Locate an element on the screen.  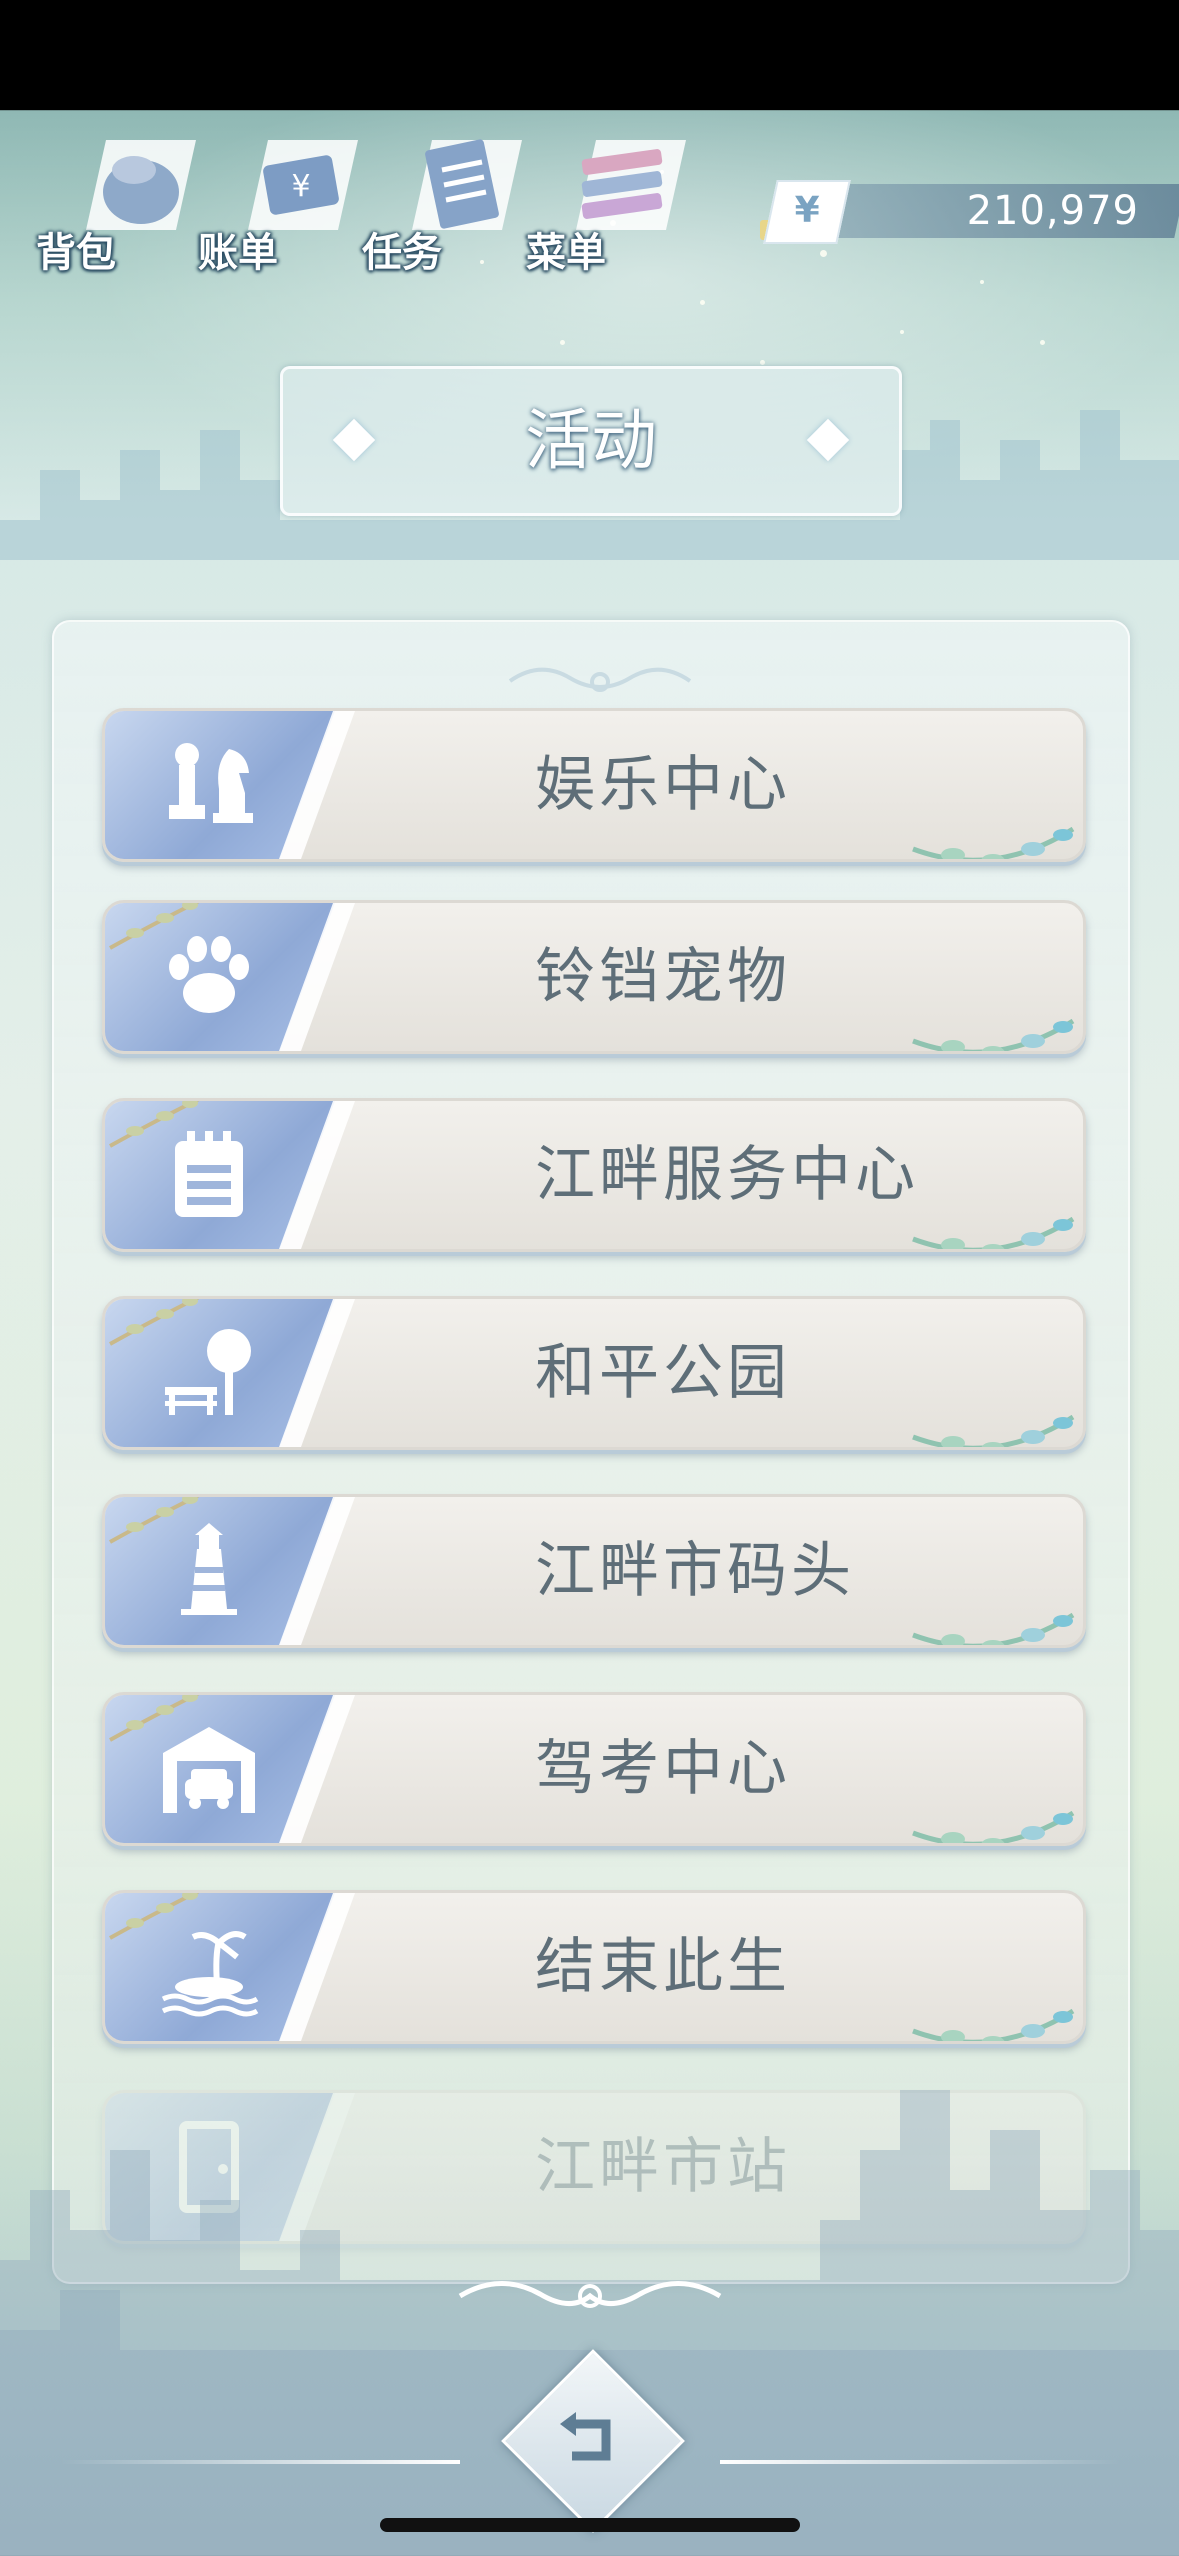
activity-end-this-life: 结束此生 is located at coordinates (594, 1967).